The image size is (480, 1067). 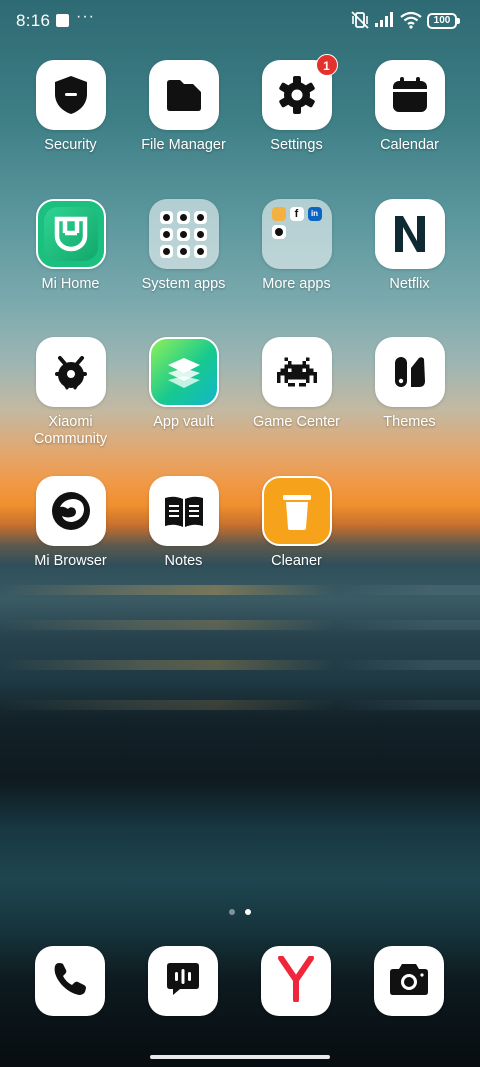 I want to click on app-themes: Themes, so click(x=409, y=384).